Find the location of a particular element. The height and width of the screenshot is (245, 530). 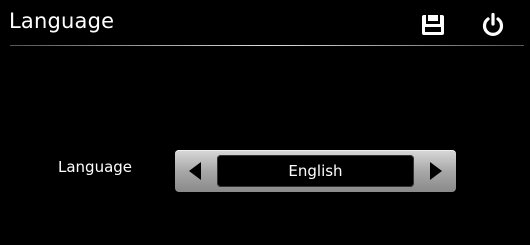

language-selector: English is located at coordinates (315, 171).